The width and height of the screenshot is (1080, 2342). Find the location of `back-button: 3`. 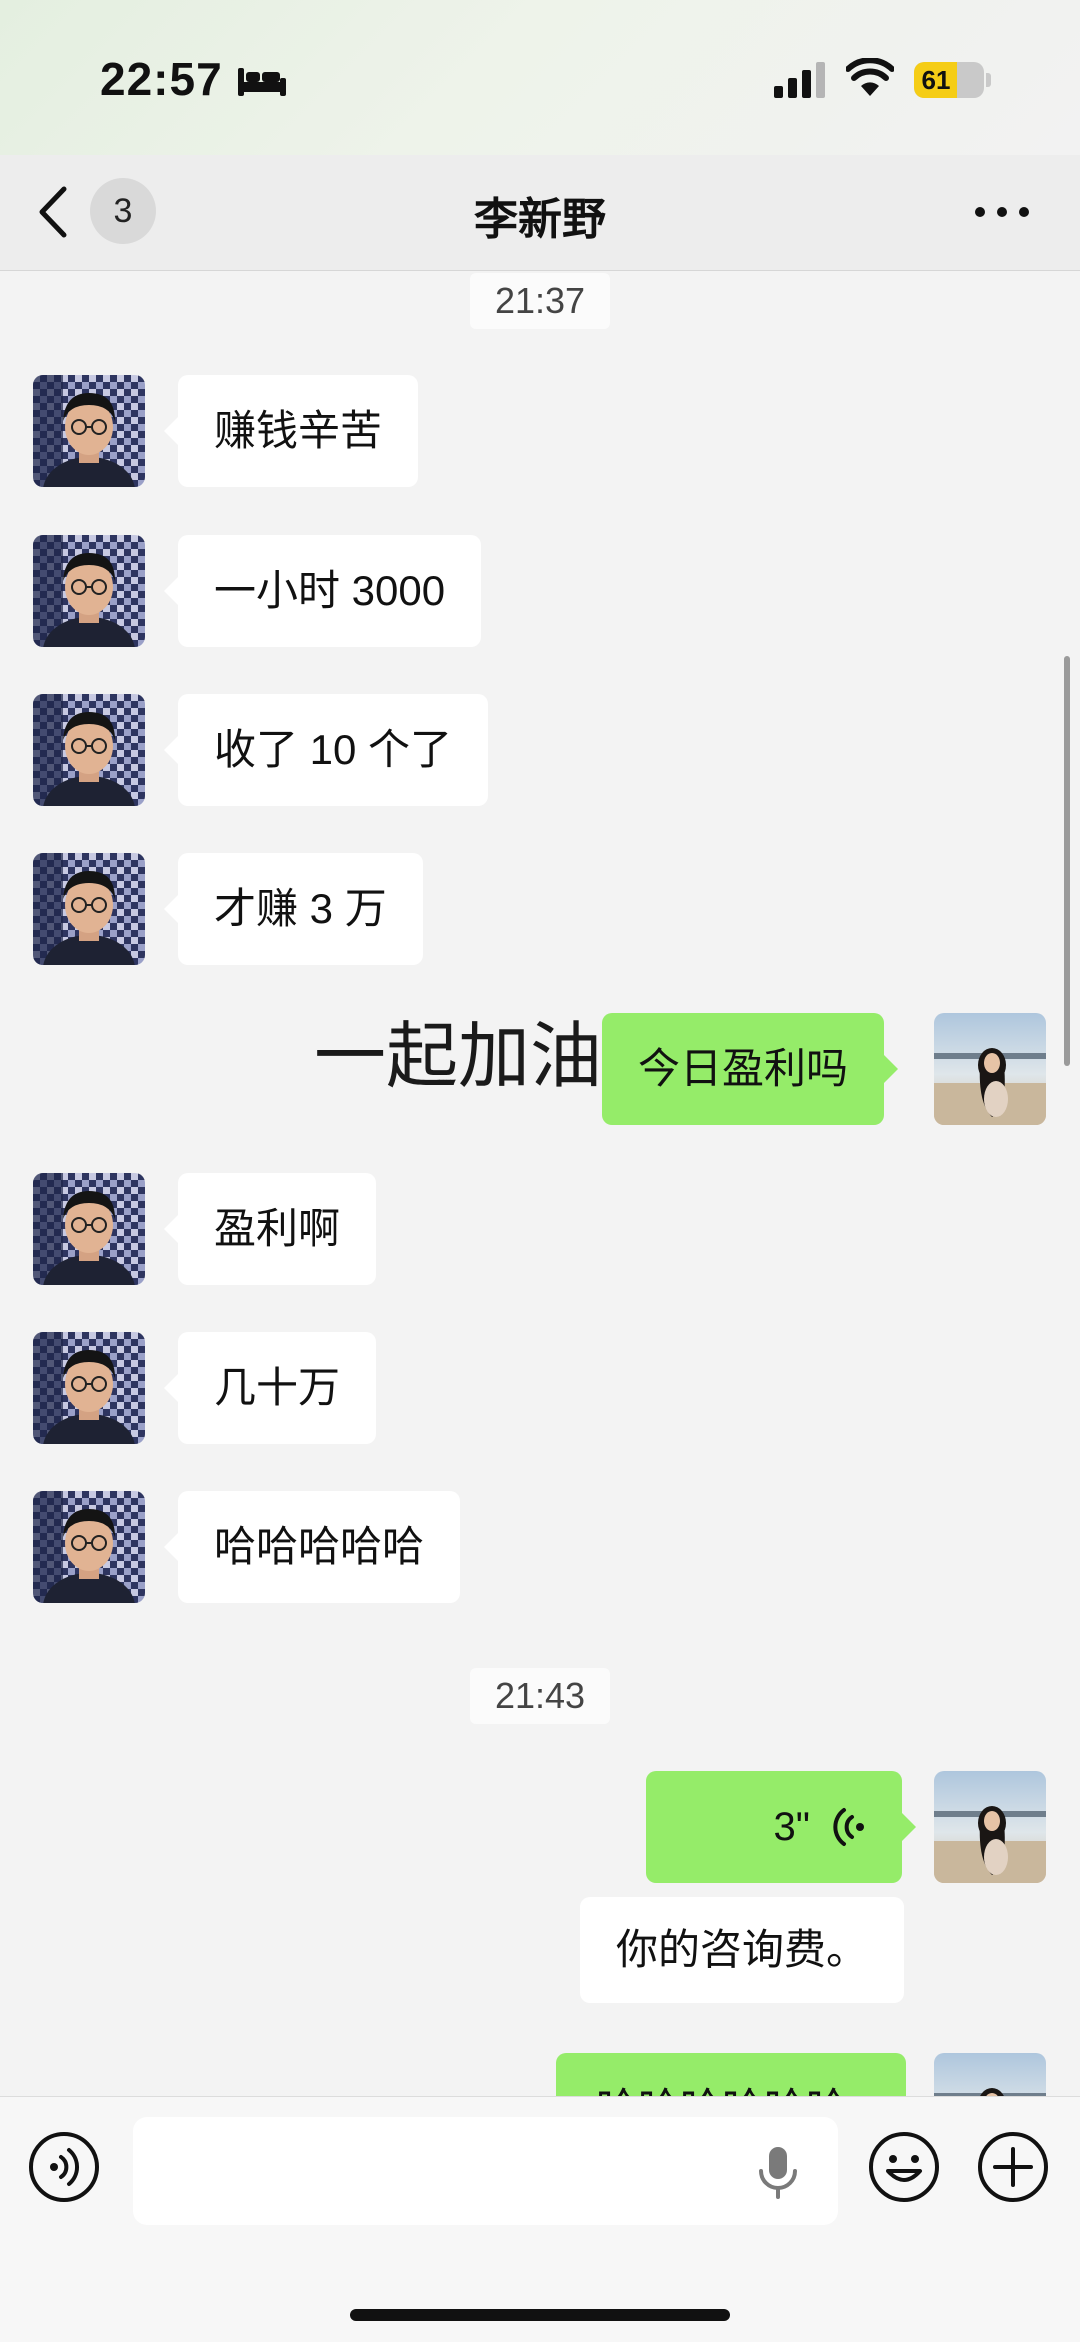

back-button: 3 is located at coordinates (101, 212).